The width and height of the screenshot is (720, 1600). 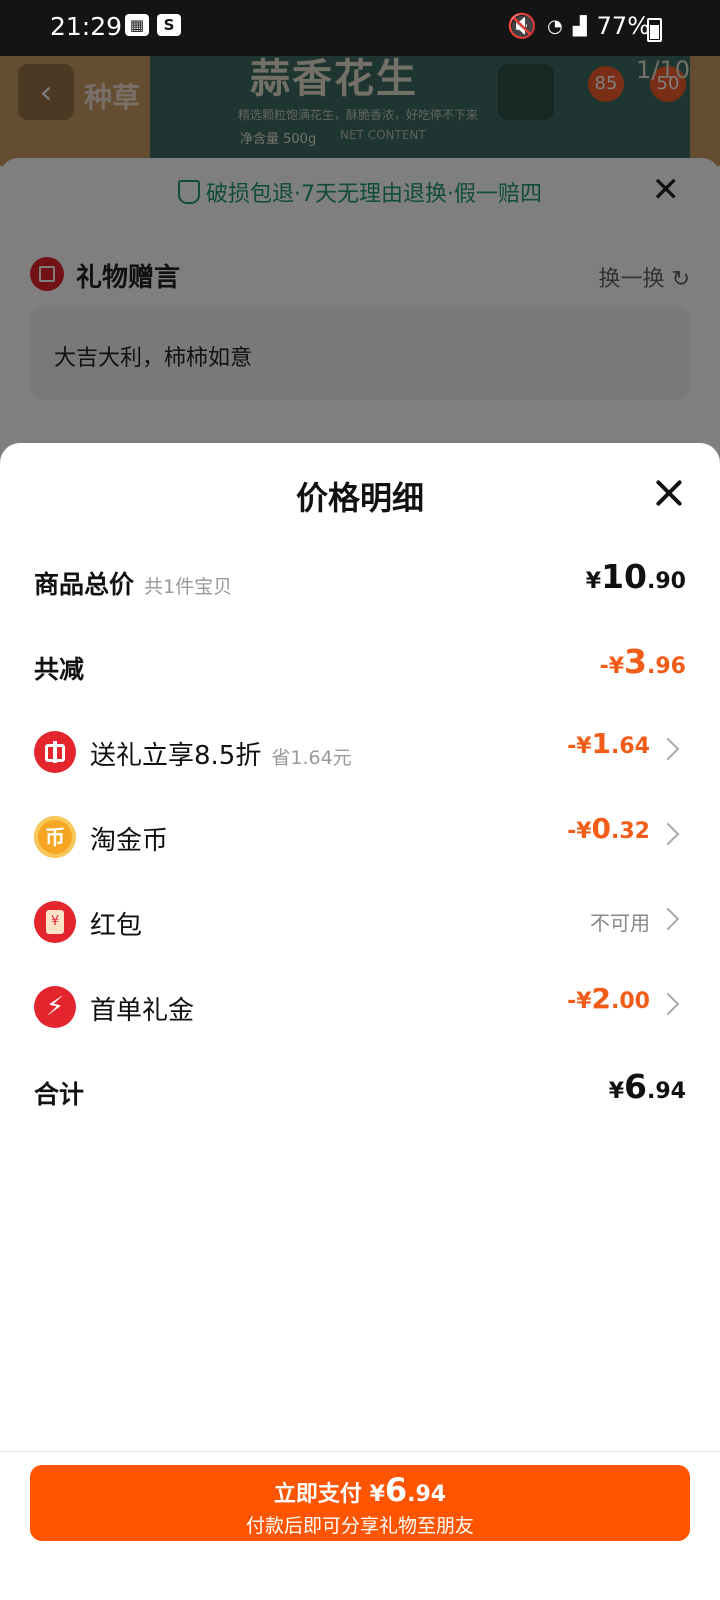 I want to click on row-value: ¥6.94, so click(x=647, y=1086).